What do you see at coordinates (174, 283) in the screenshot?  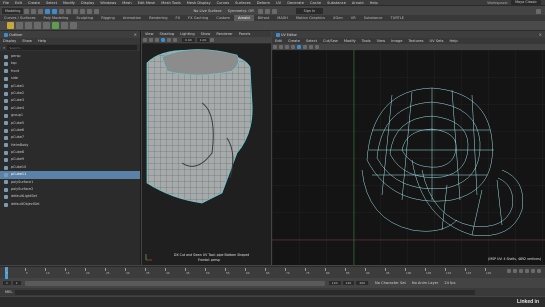 I see `range-slider` at bounding box center [174, 283].